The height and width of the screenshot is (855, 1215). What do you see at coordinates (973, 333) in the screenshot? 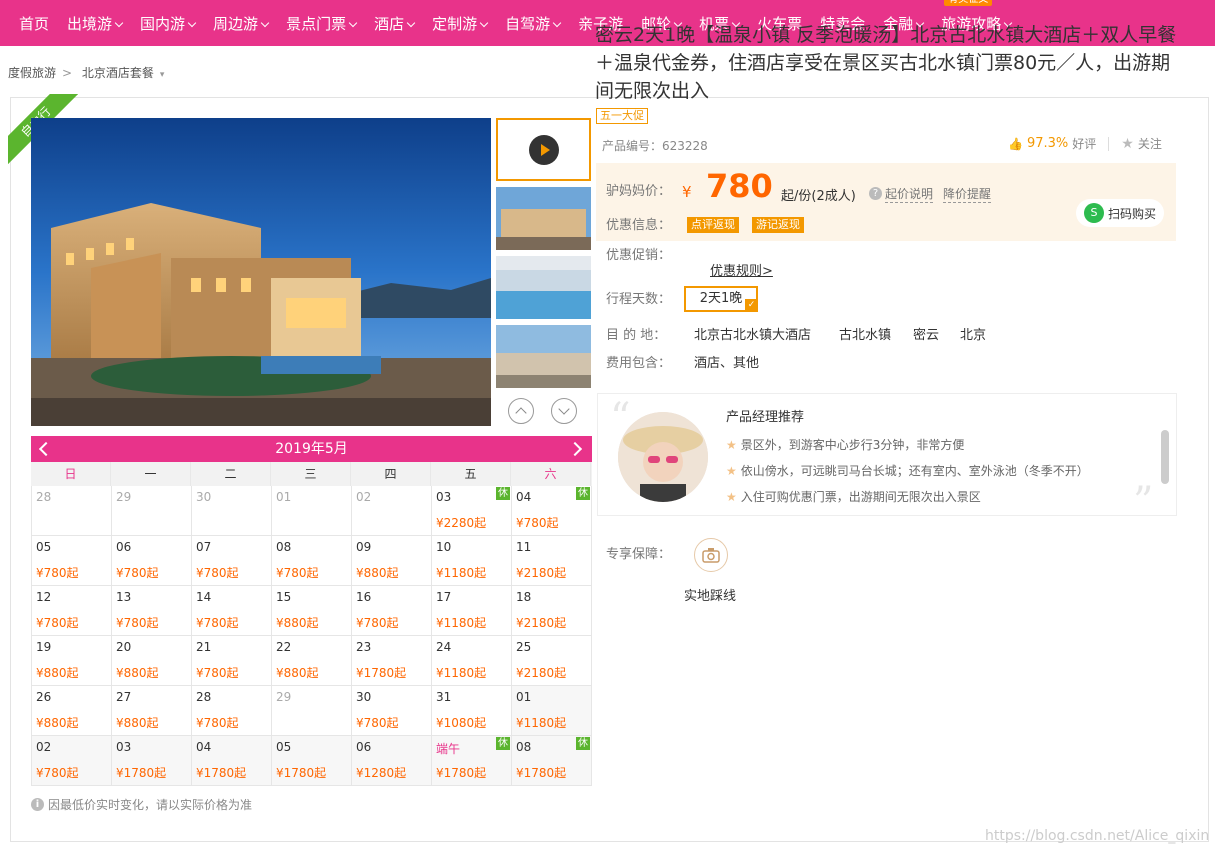
I see `destination-item: 北京` at bounding box center [973, 333].